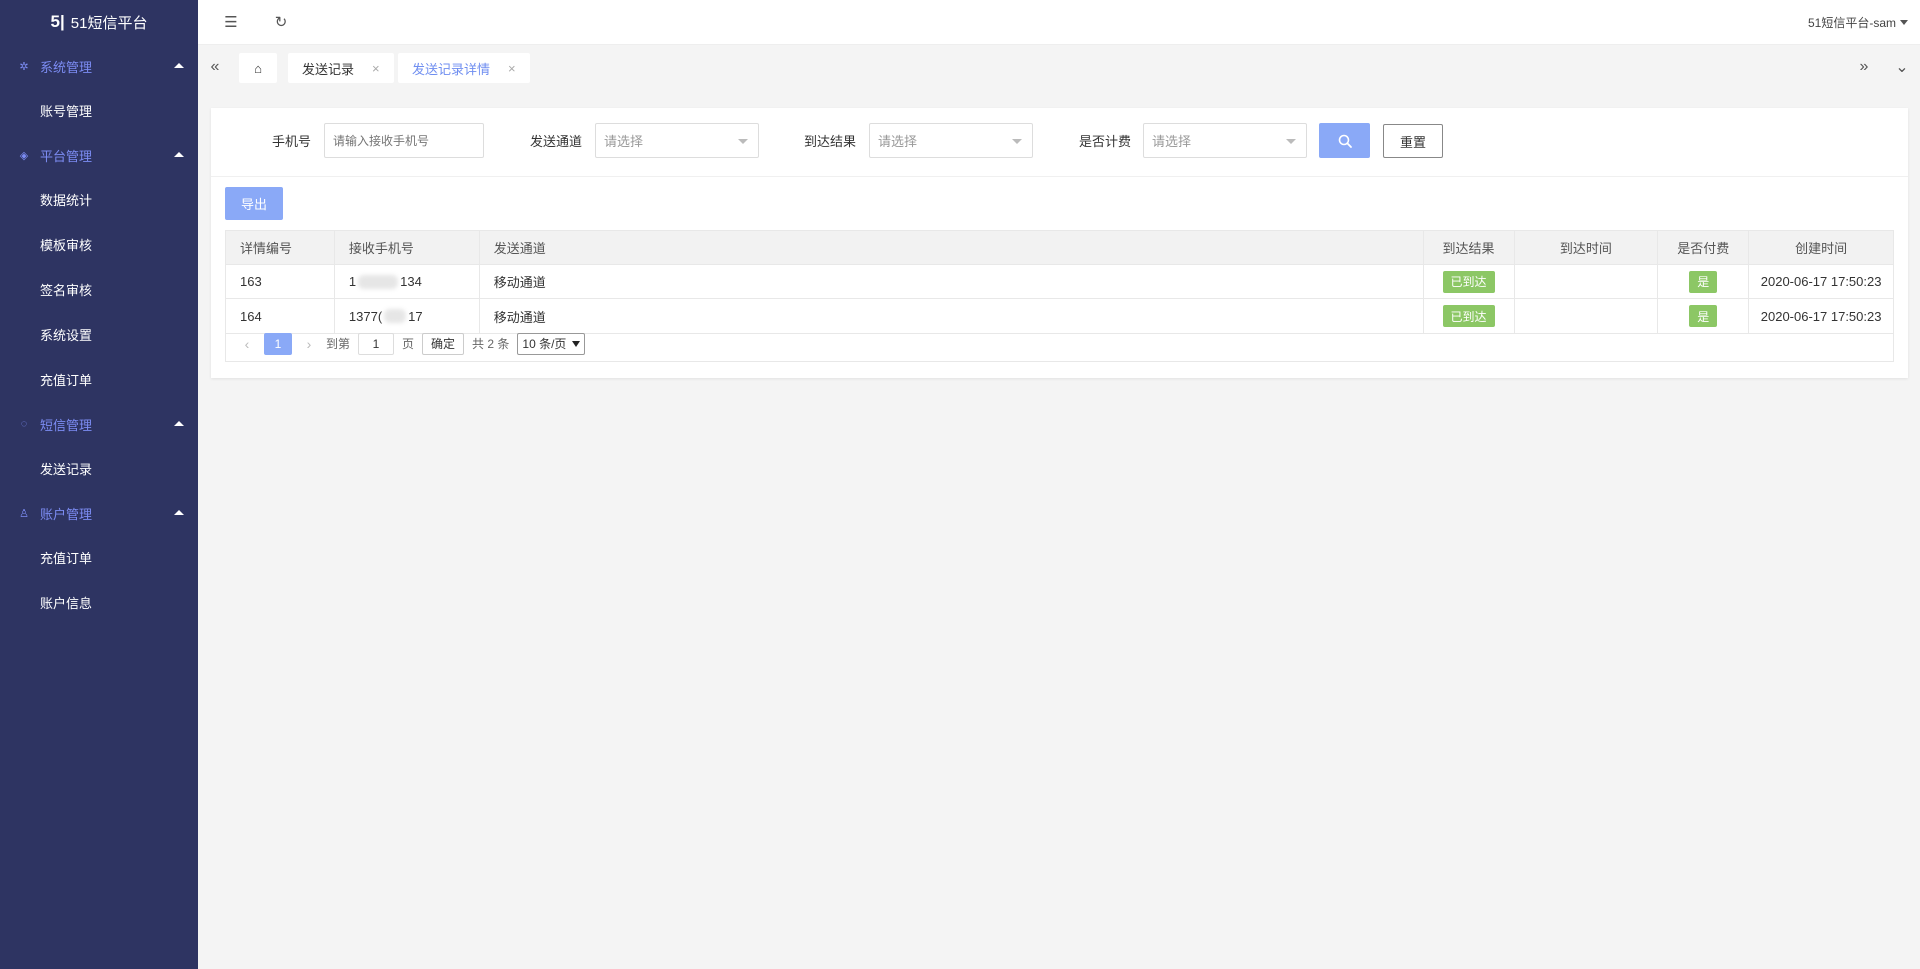 This screenshot has height=969, width=1920. What do you see at coordinates (280, 247) in the screenshot?
I see `column-header: 详情编号` at bounding box center [280, 247].